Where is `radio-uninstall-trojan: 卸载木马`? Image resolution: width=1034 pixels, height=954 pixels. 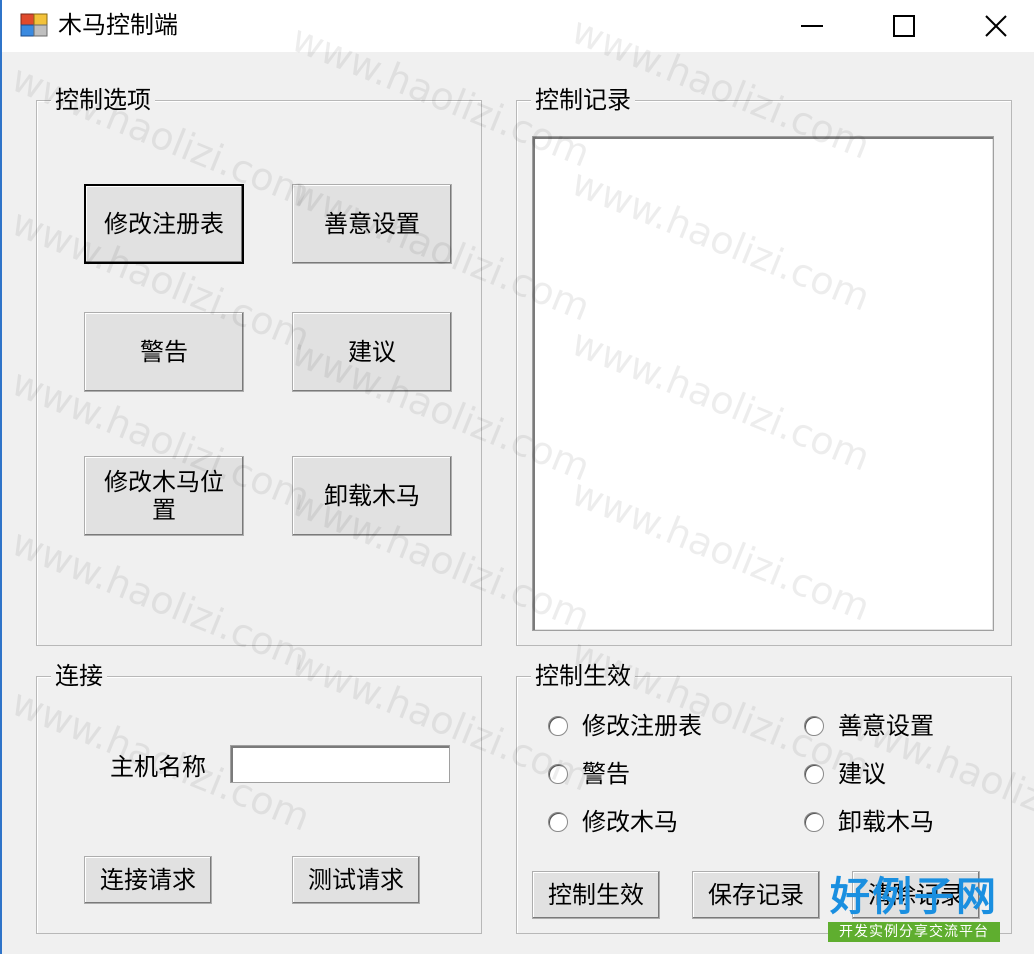 radio-uninstall-trojan: 卸载木马 is located at coordinates (869, 822).